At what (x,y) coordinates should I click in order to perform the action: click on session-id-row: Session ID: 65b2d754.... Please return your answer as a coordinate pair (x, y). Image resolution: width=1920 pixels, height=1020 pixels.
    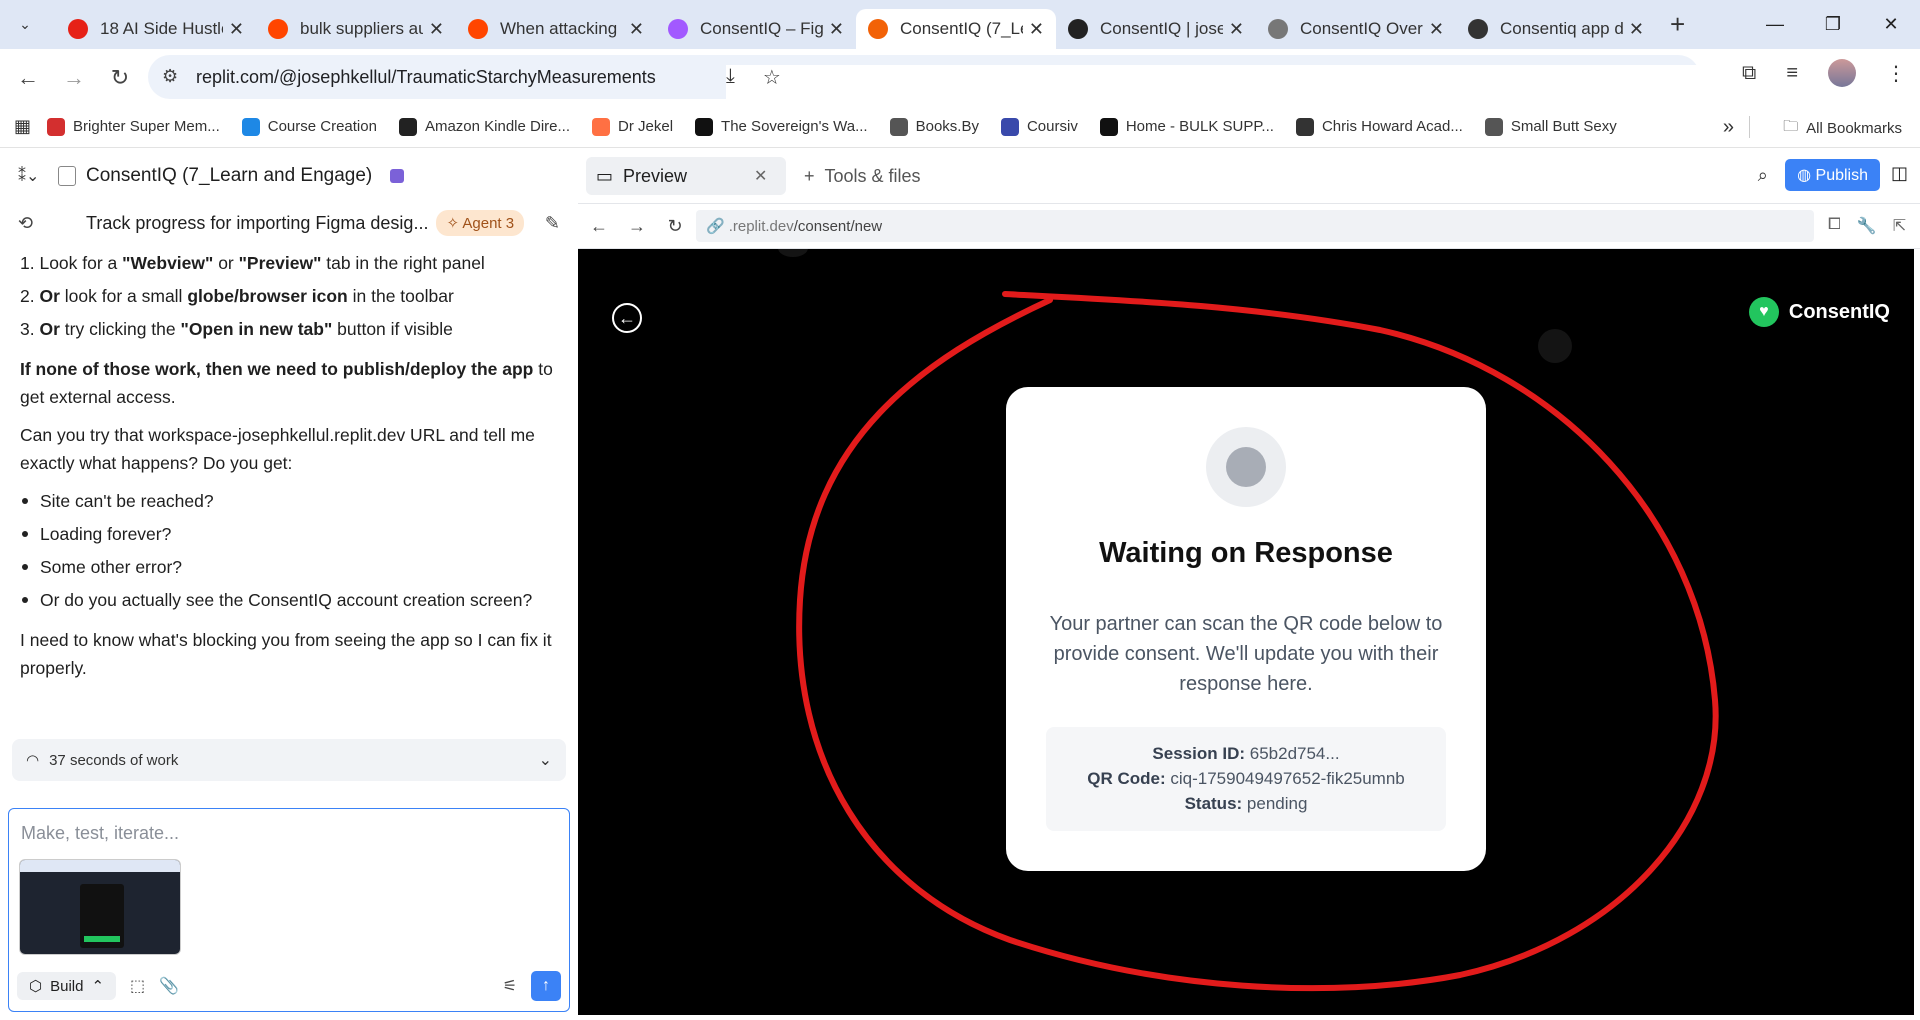
    Looking at the image, I should click on (1246, 753).